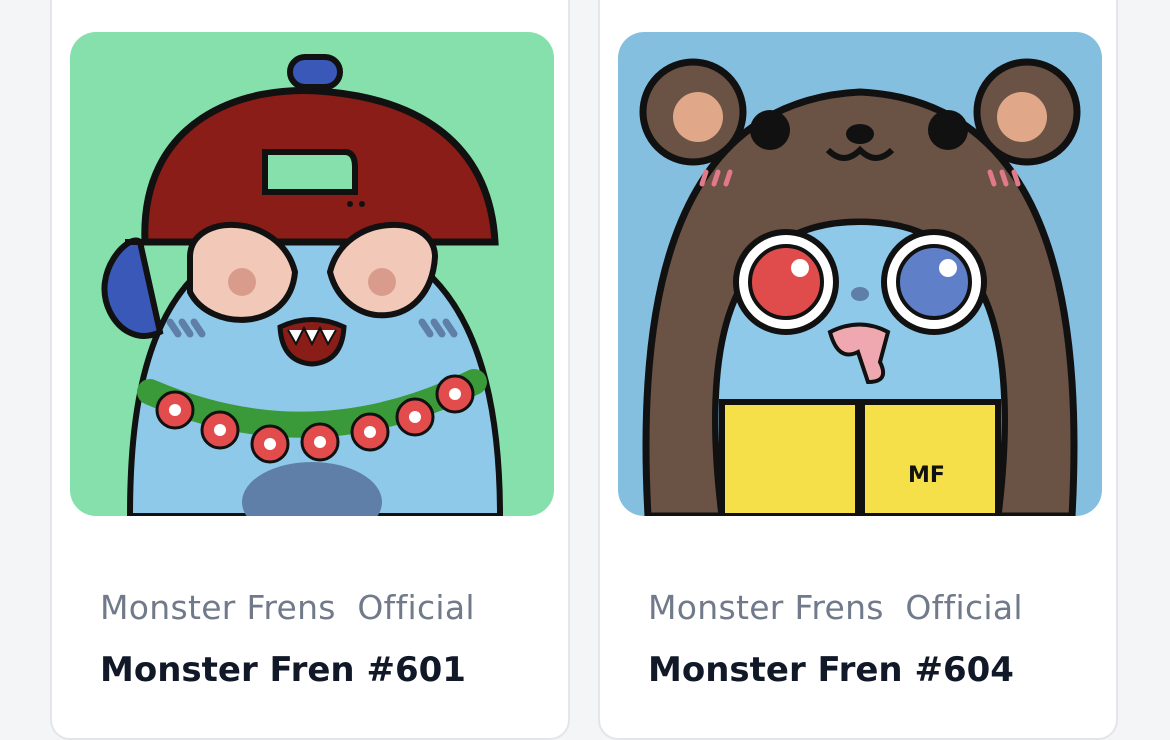 The image size is (1170, 740). I want to click on item-name: Monster Fren #601, so click(283, 670).